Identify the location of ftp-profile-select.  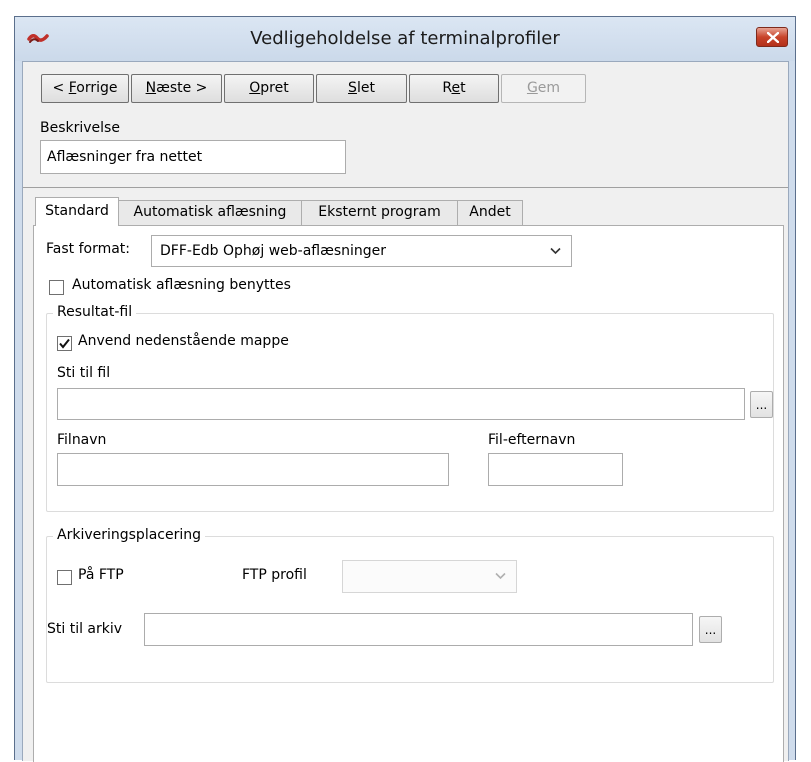
(429, 576).